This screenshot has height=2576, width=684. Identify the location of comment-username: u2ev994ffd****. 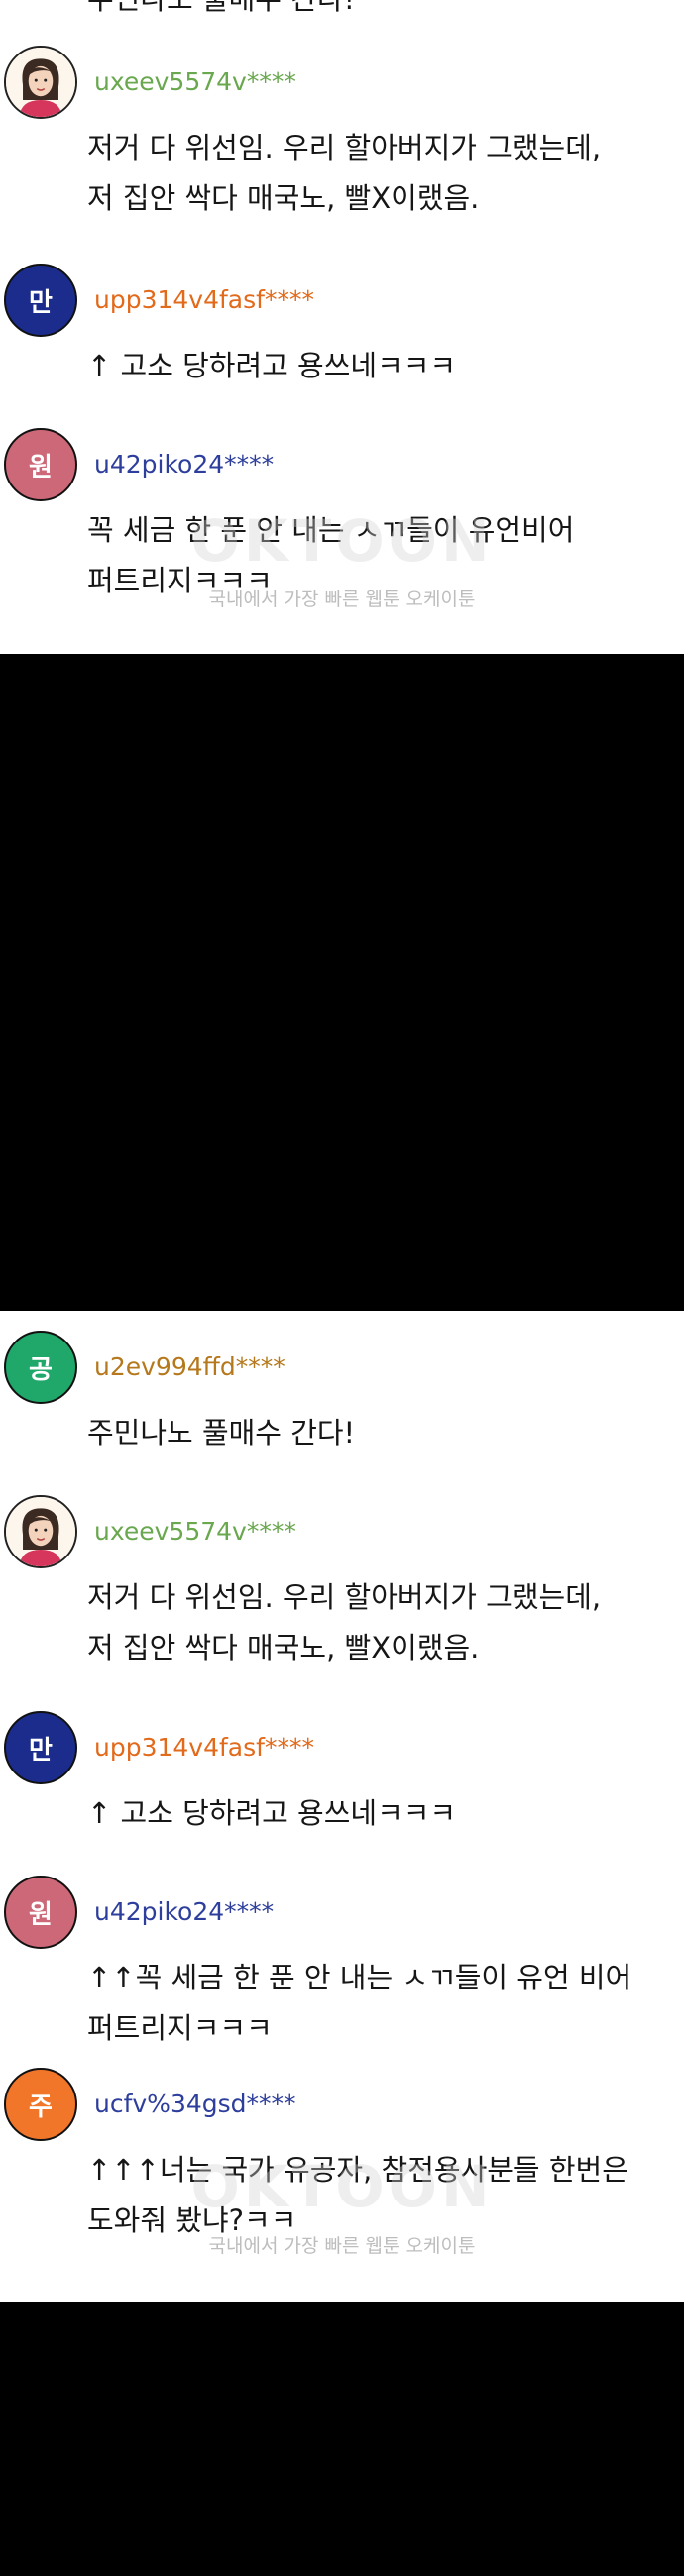
(189, 1367).